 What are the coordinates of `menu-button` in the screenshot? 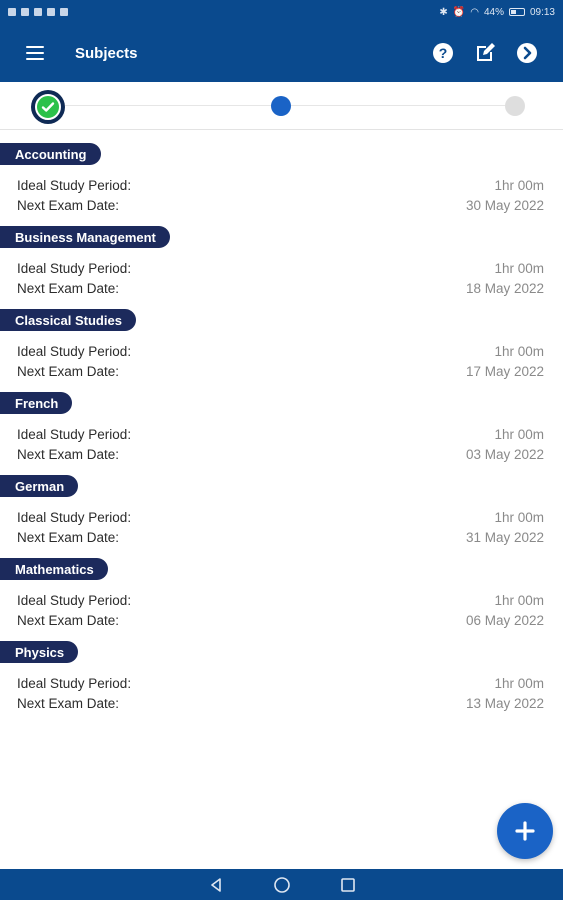 It's located at (35, 53).